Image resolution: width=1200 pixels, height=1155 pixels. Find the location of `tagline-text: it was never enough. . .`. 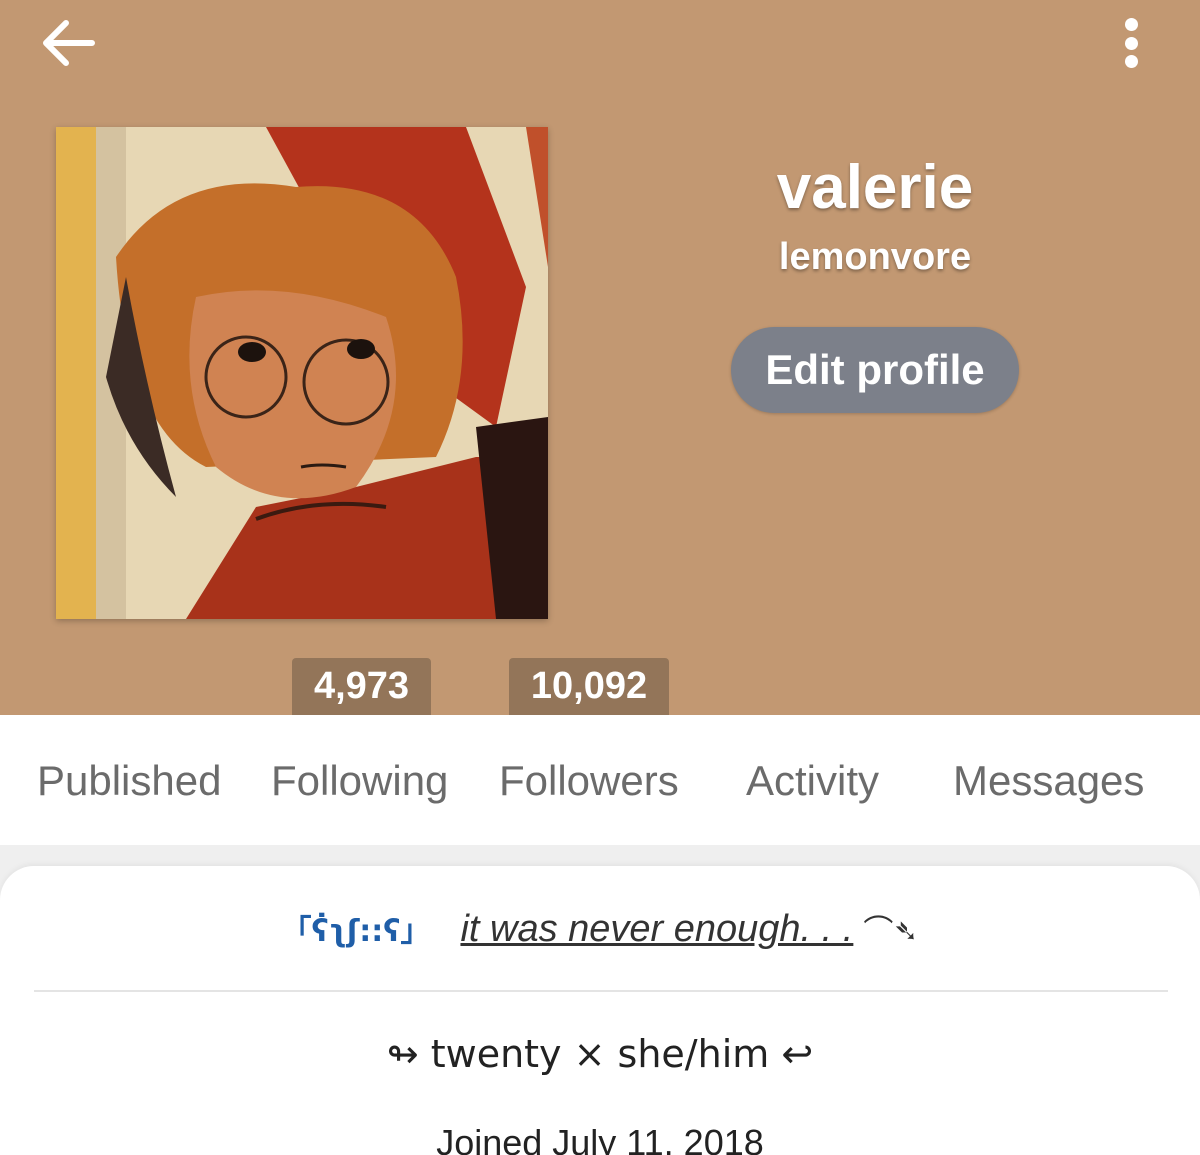

tagline-text: it was never enough. . . is located at coordinates (657, 929).